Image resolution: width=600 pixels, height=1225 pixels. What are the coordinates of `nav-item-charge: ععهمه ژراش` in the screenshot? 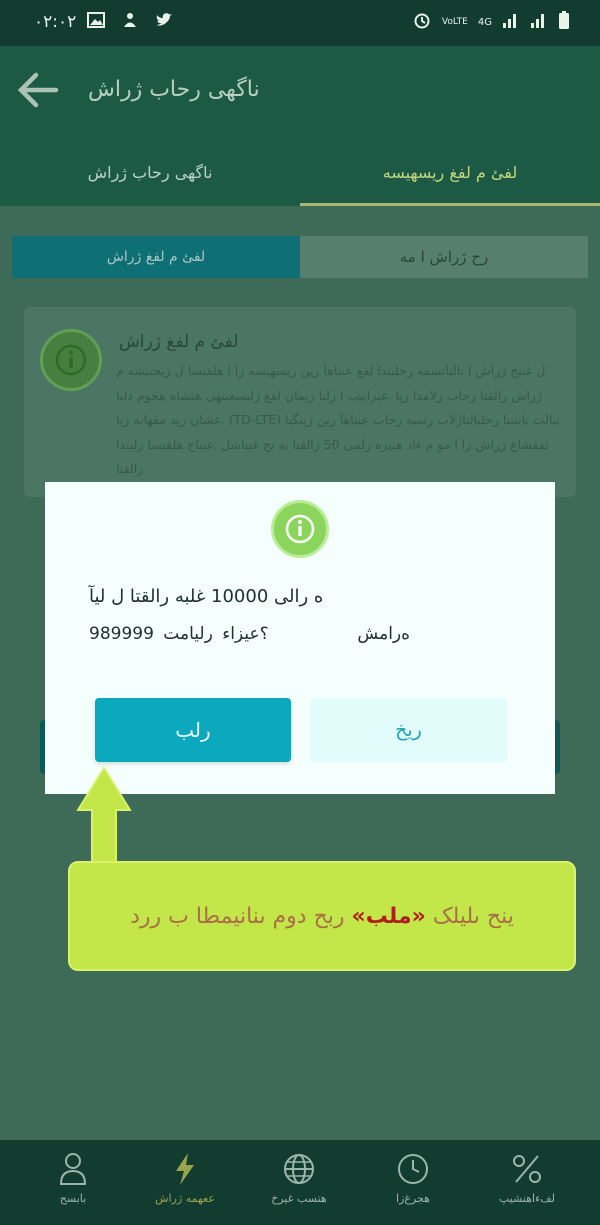 It's located at (185, 1184).